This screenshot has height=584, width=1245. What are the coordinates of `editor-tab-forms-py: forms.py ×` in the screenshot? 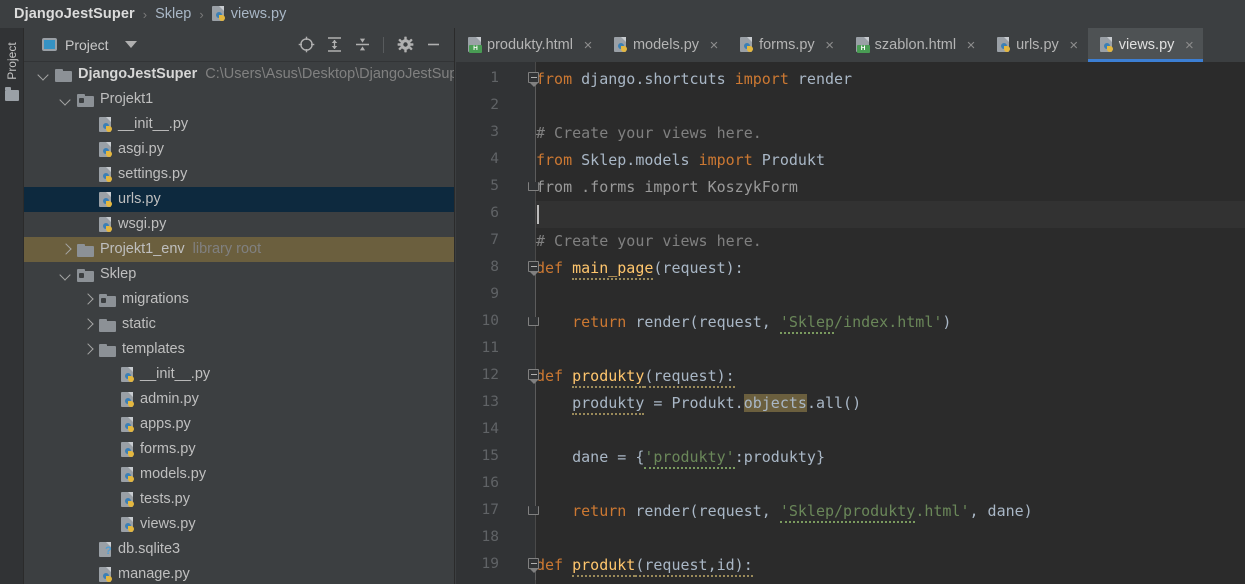 It's located at (786, 45).